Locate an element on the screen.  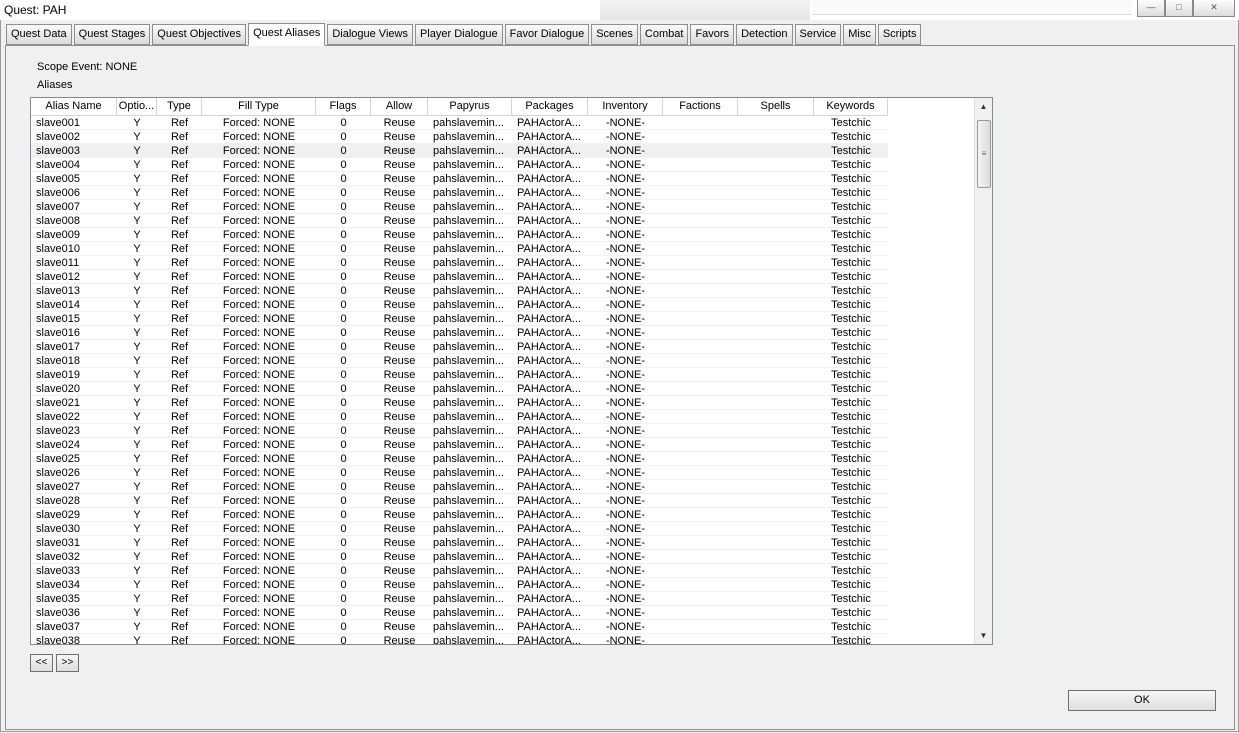
scroll-down-icon: ▼ is located at coordinates (983, 635).